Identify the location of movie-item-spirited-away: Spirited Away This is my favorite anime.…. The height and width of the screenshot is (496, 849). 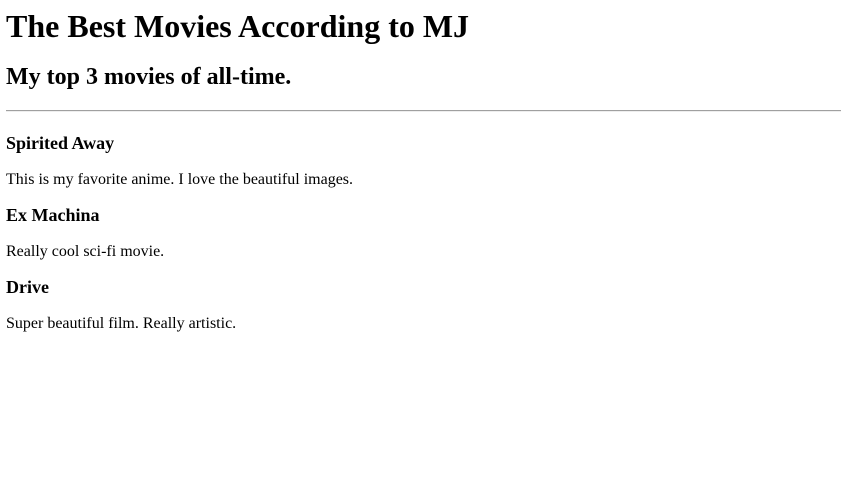
(423, 160).